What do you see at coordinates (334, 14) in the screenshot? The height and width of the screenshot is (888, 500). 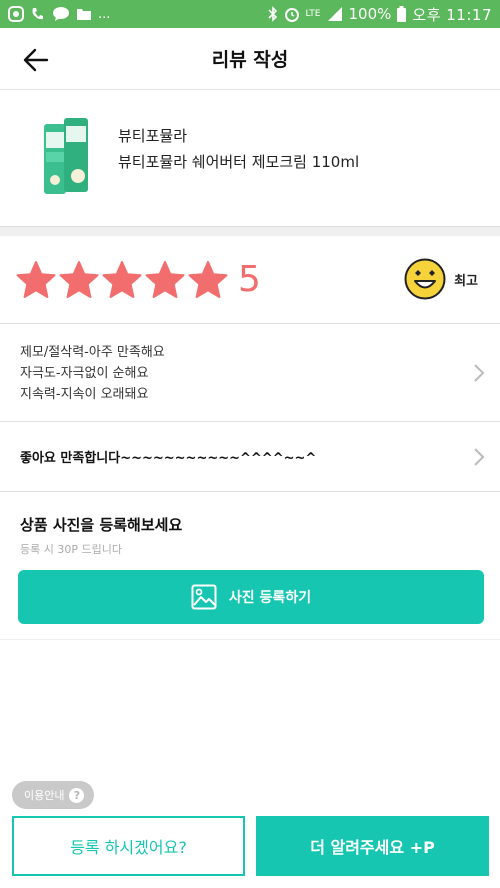 I see `signal-icon` at bounding box center [334, 14].